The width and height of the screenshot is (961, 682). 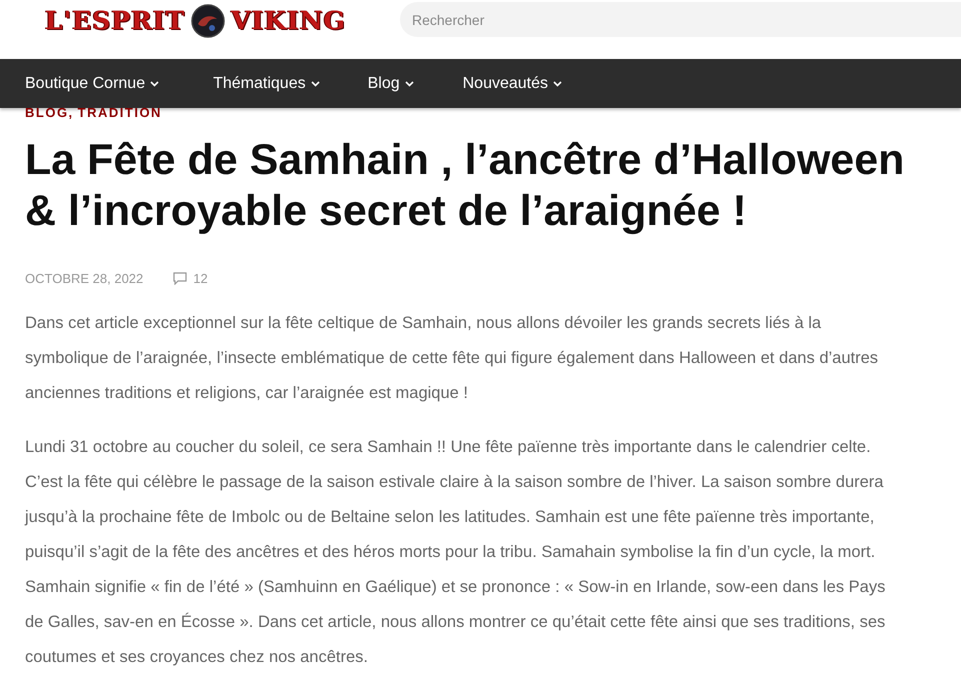 What do you see at coordinates (49, 113) in the screenshot?
I see `category-link: BLOG,` at bounding box center [49, 113].